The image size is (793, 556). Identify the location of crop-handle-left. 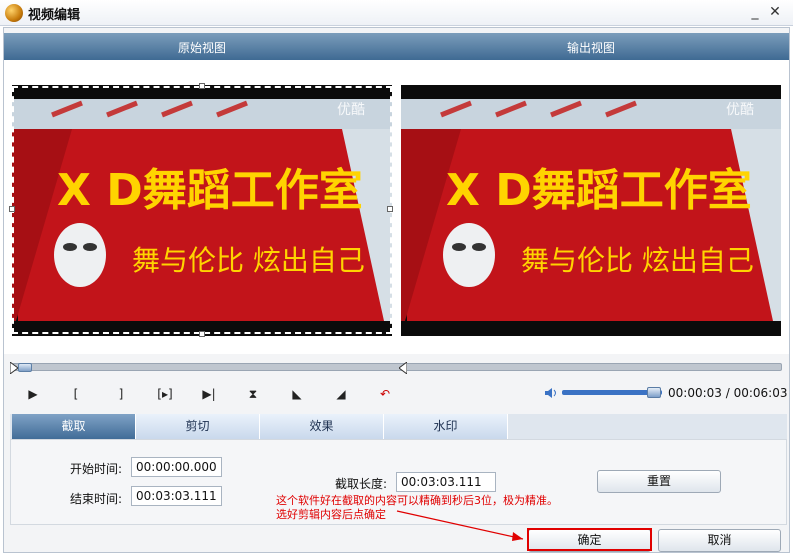
(12, 209).